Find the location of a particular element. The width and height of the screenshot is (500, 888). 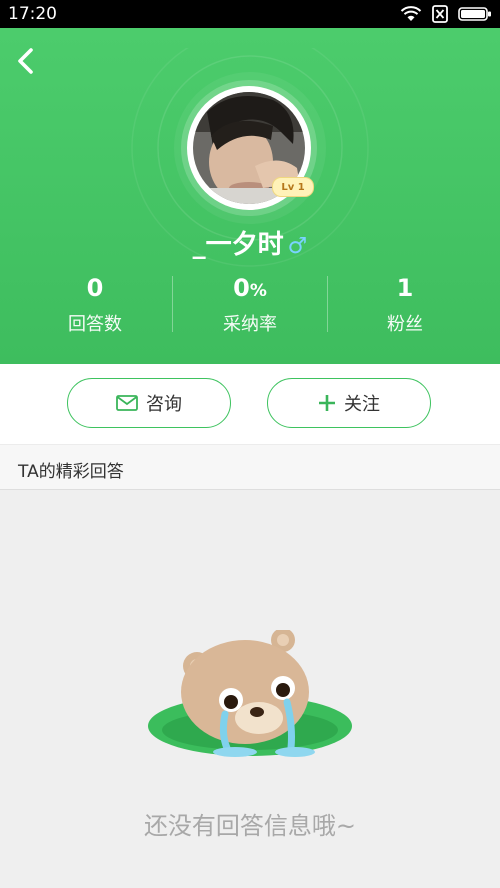

male-gender-icon: ♂ is located at coordinates (297, 246).